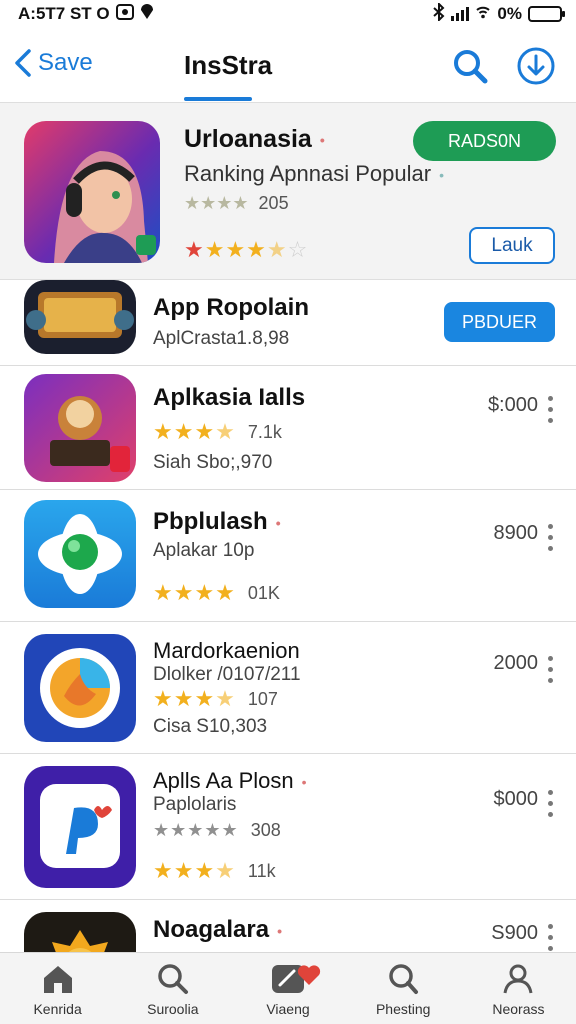  I want to click on app-small-rating: ★★★★★ 308, so click(217, 830).